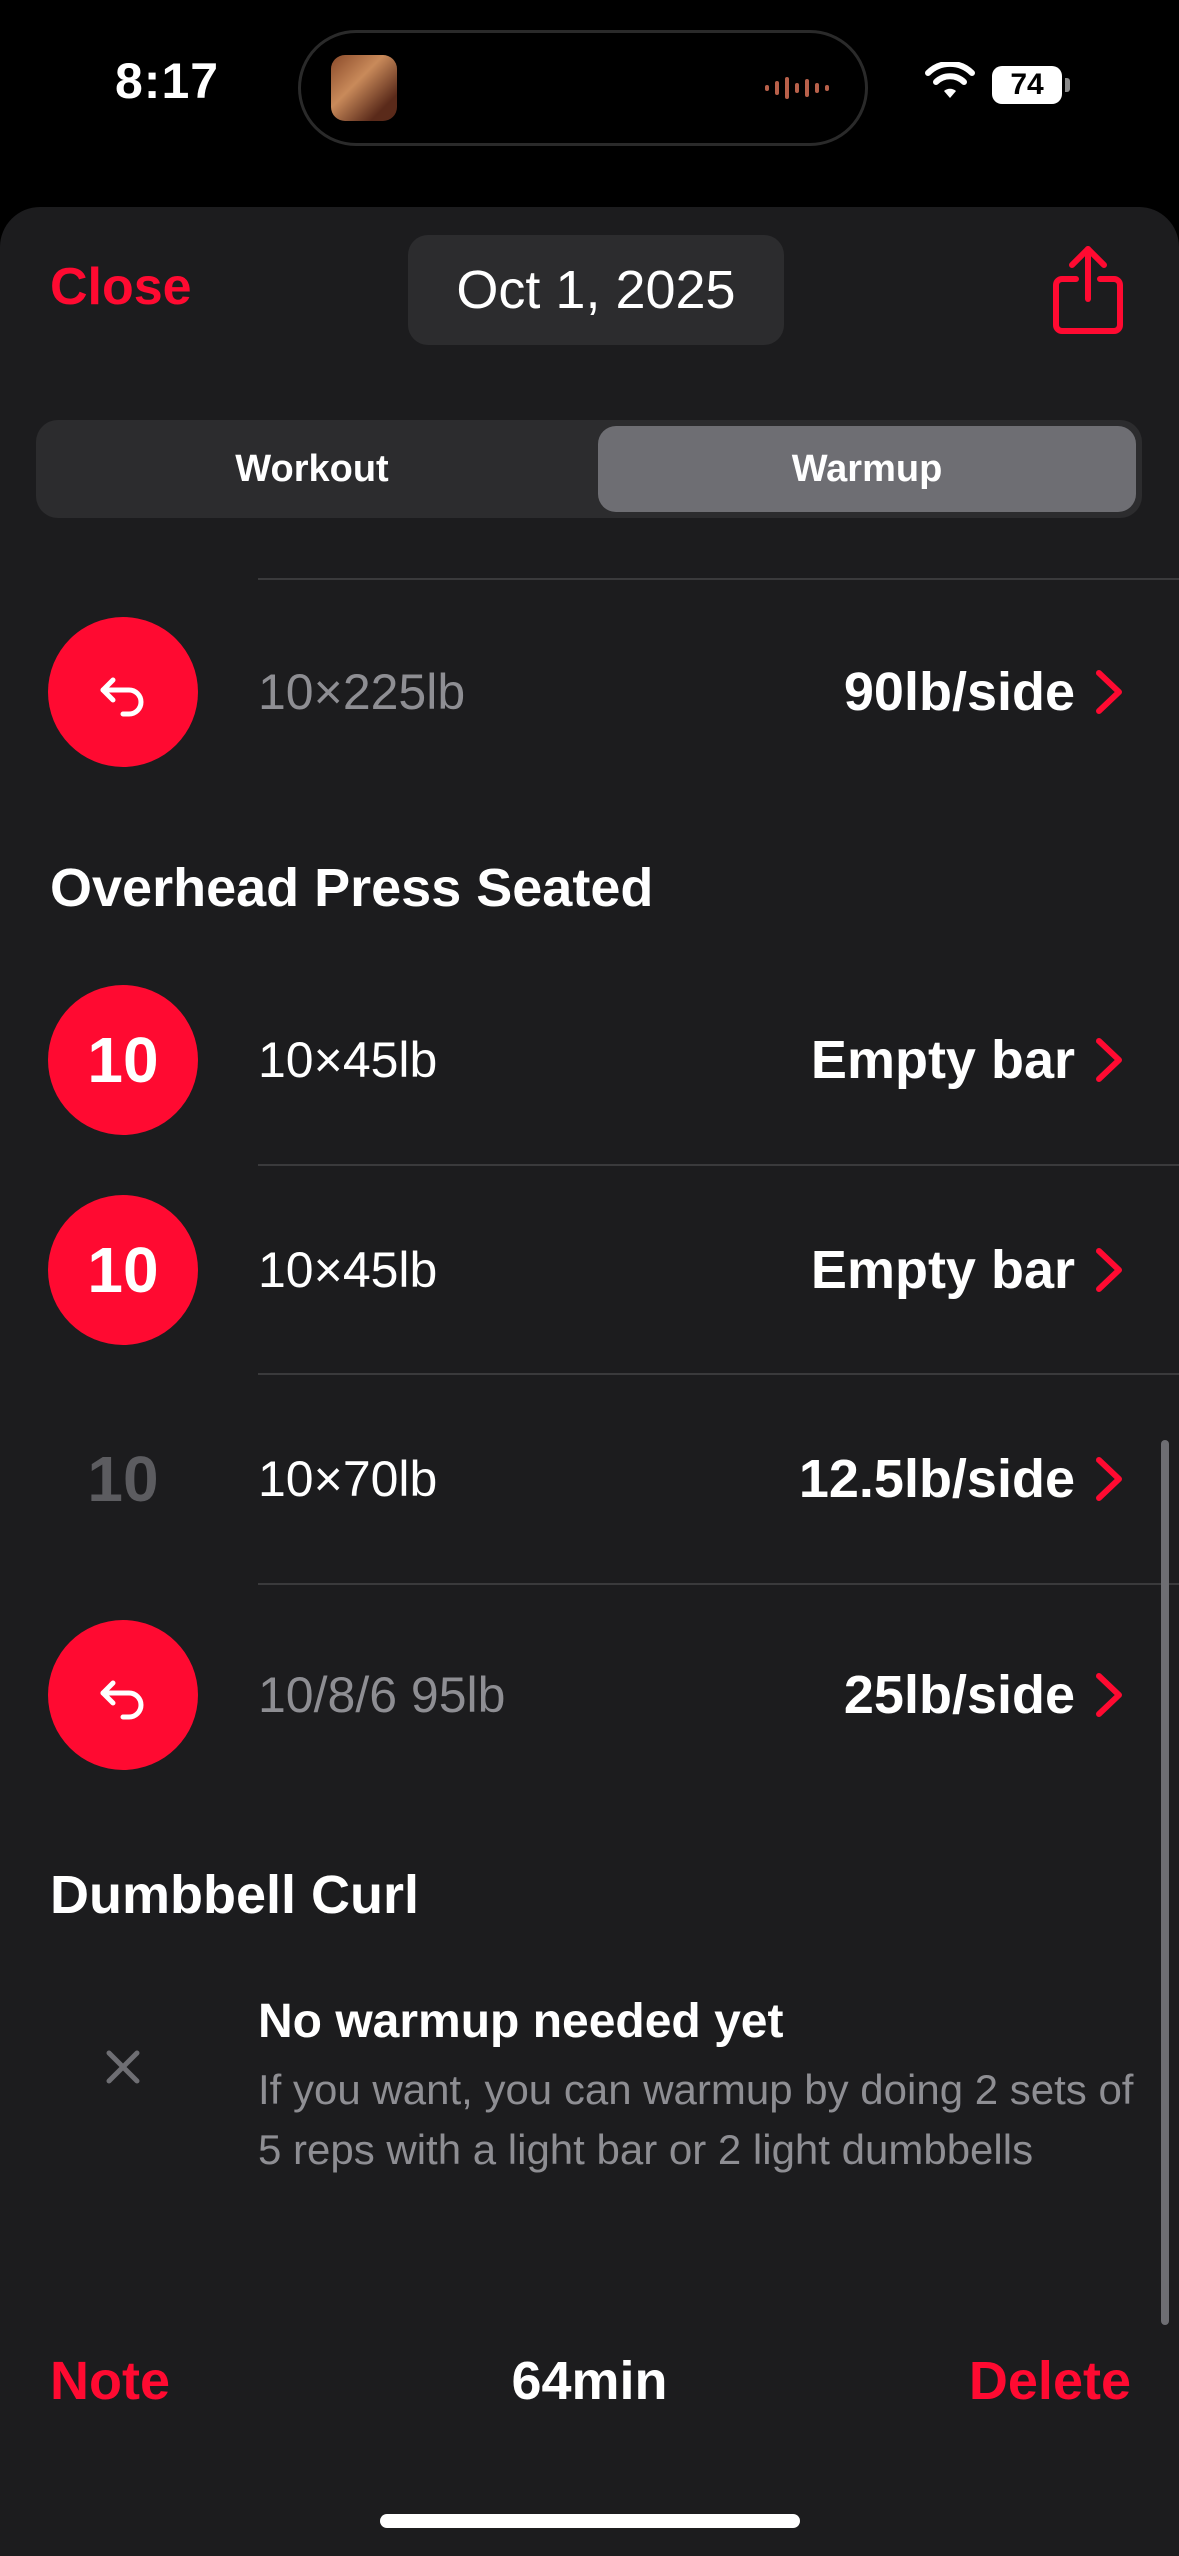 This screenshot has height=2556, width=1179. I want to click on date-picker-button: Oct 1, 2025, so click(596, 290).